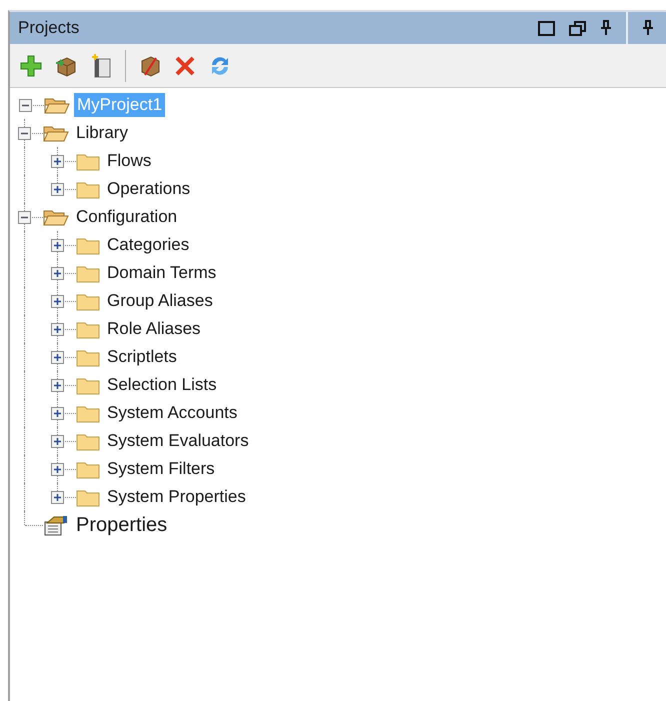 This screenshot has height=701, width=666. What do you see at coordinates (148, 245) in the screenshot?
I see `tree-item: Categories` at bounding box center [148, 245].